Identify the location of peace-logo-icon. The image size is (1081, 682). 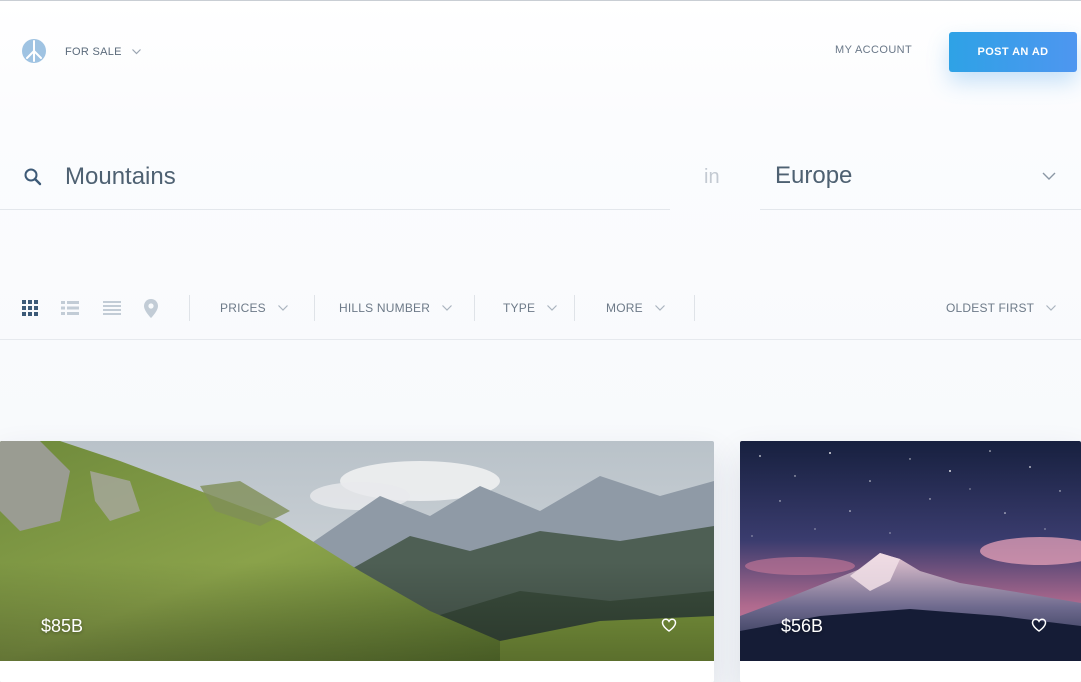
(34, 51).